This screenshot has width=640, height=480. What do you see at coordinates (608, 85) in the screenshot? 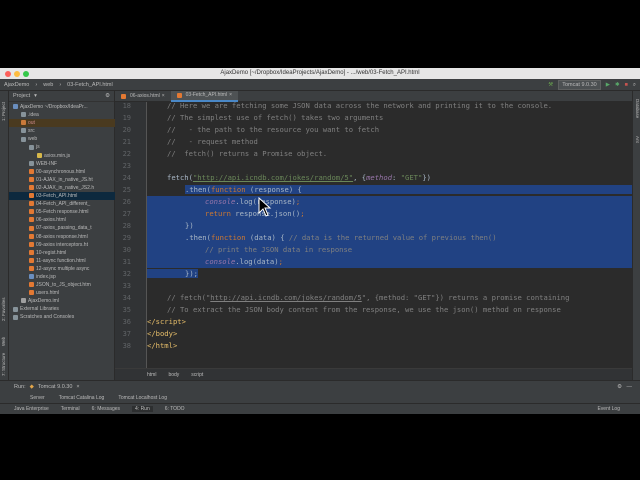
I see `run-icon: ▶` at bounding box center [608, 85].